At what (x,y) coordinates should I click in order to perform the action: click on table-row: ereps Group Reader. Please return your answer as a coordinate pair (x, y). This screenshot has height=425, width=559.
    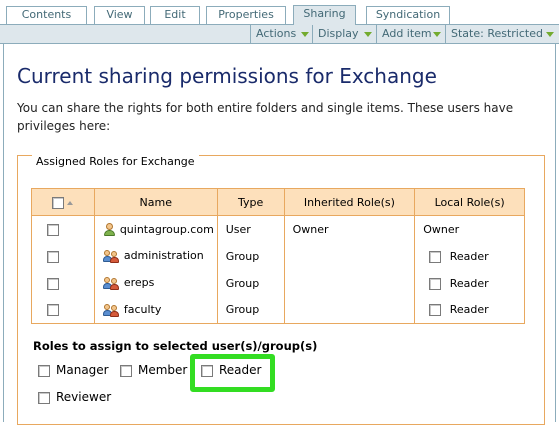
    Looking at the image, I should click on (278, 283).